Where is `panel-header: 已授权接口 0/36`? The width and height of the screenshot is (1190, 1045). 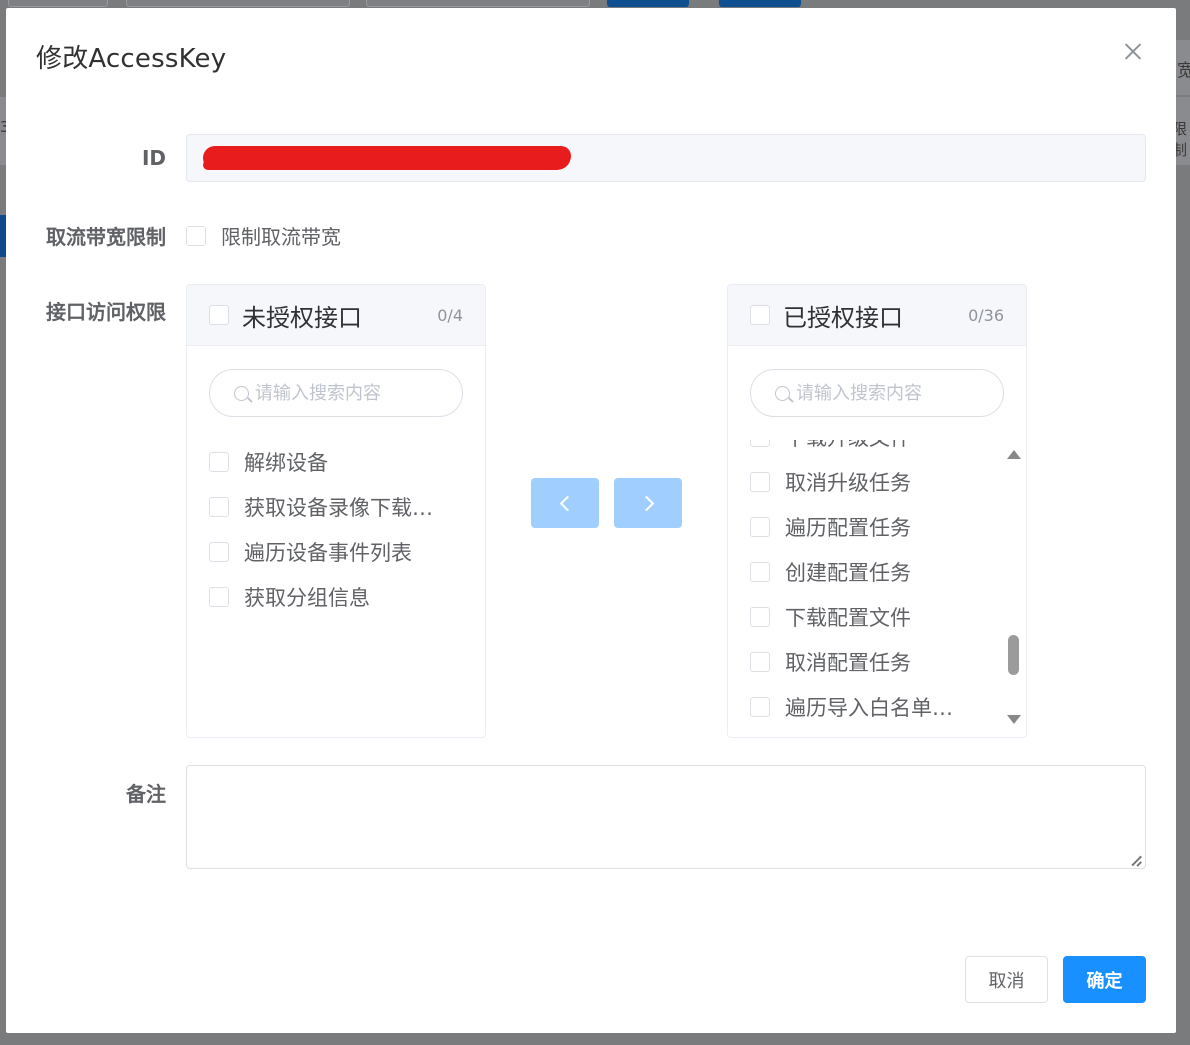 panel-header: 已授权接口 0/36 is located at coordinates (877, 315).